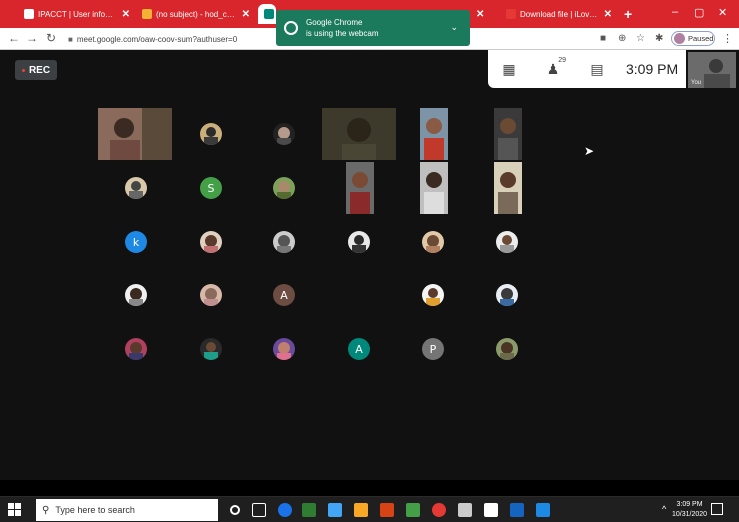  What do you see at coordinates (696, 83) in the screenshot?
I see `self-label: You` at bounding box center [696, 83].